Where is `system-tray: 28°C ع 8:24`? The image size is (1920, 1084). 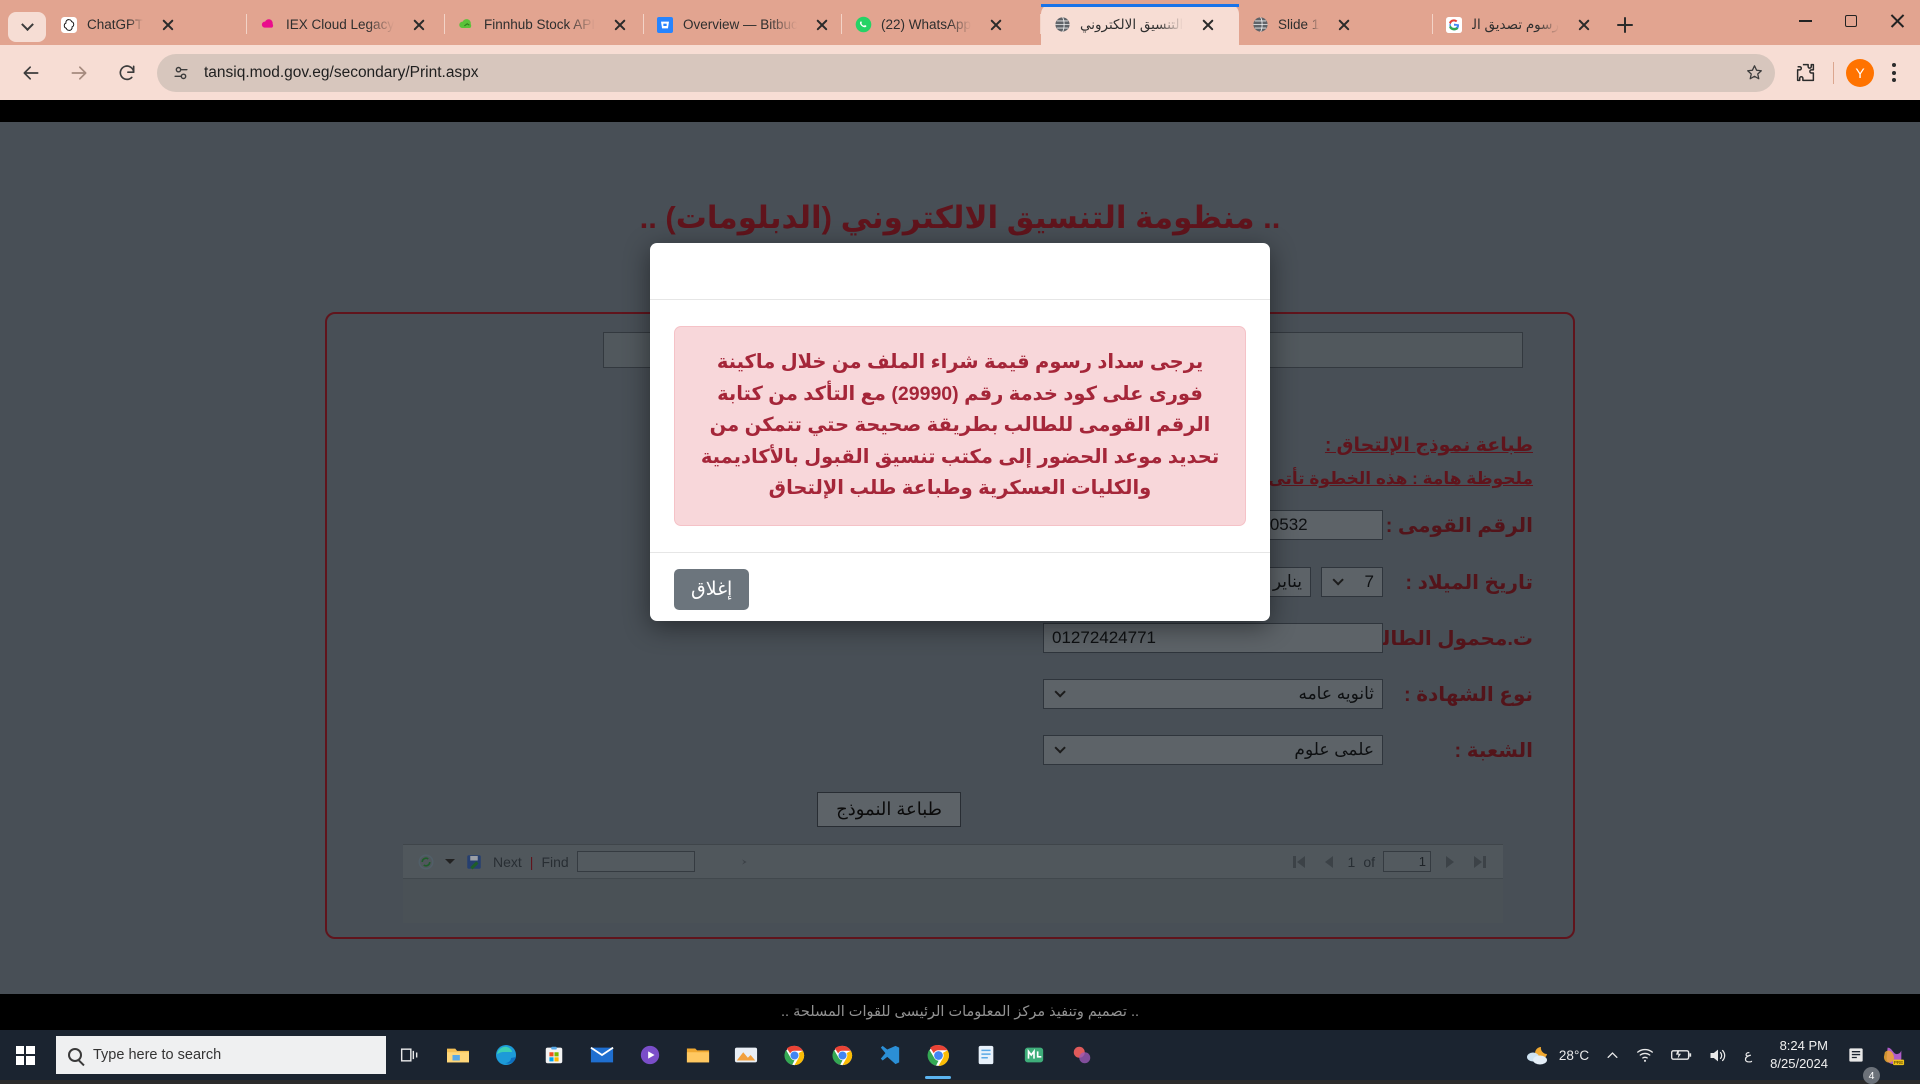
system-tray: 28°C ع 8:24 is located at coordinates (1718, 1055).